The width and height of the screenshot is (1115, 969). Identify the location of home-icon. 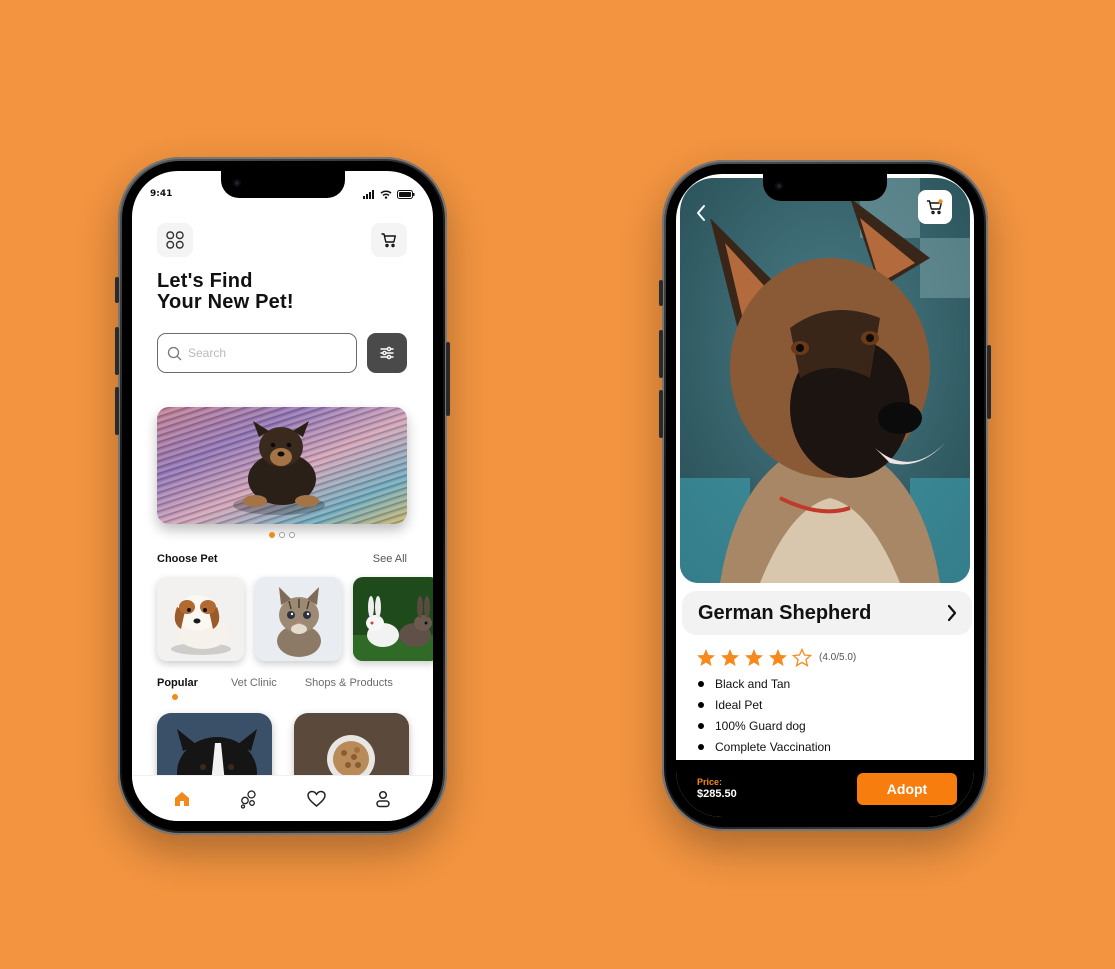
(181, 798).